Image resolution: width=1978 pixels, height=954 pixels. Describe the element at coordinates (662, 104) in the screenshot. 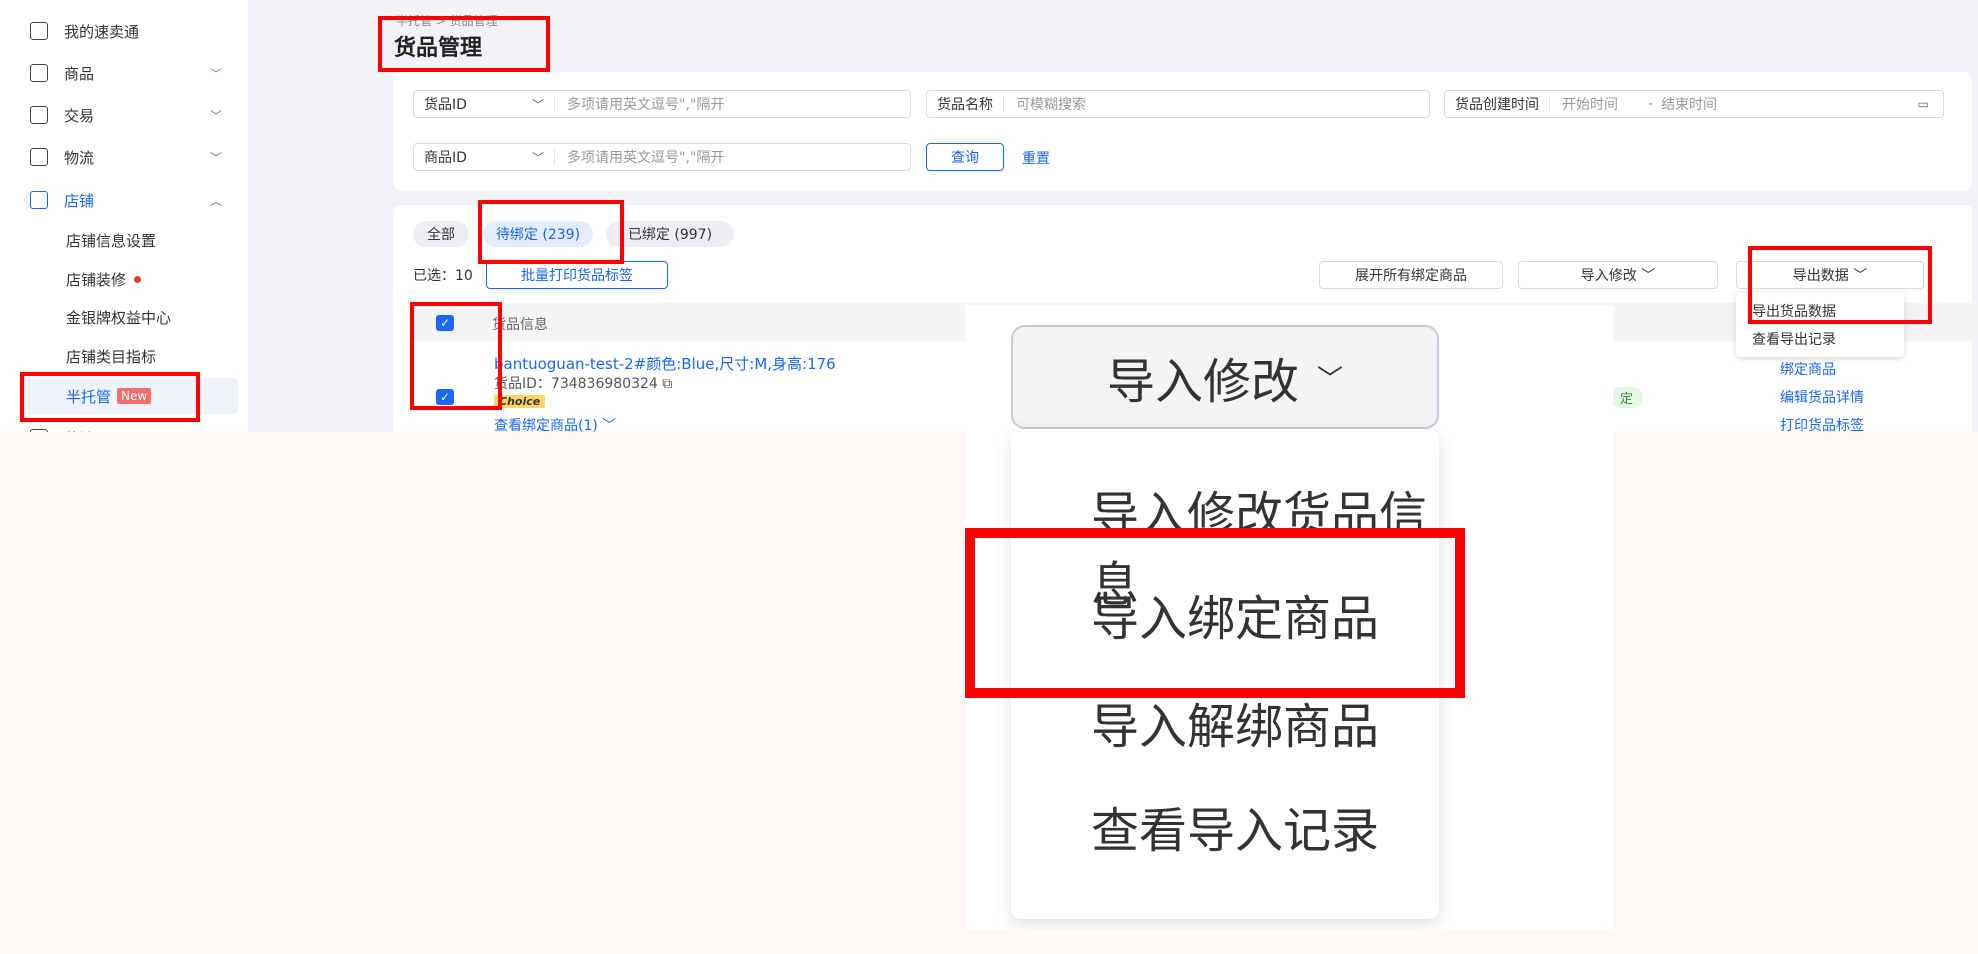

I see `goods-id-filter: 货品ID ﹀ 多项请用英文逗号","隔开` at that location.